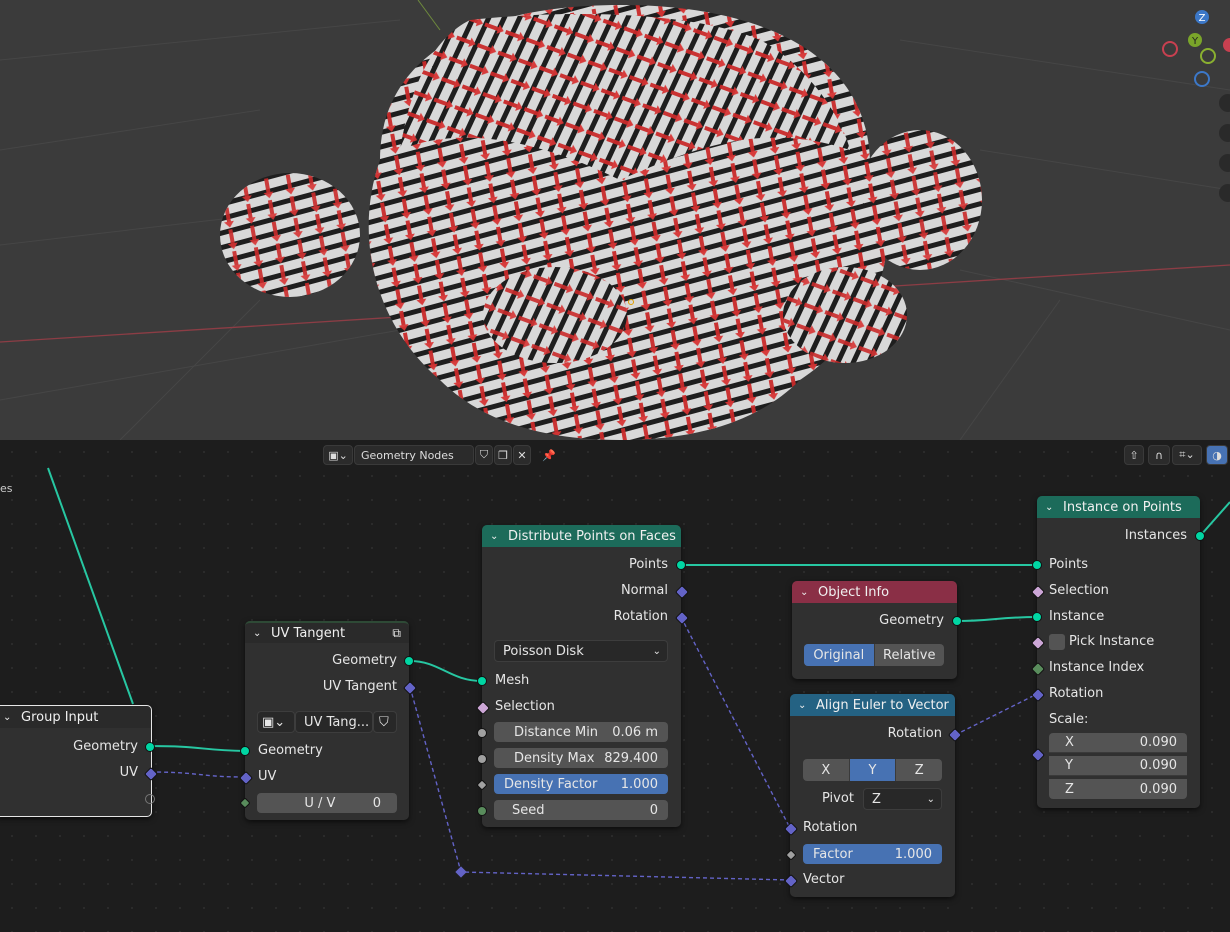 This screenshot has height=932, width=1230. Describe the element at coordinates (364, 660) in the screenshot. I see `output-label: Geometry` at that location.